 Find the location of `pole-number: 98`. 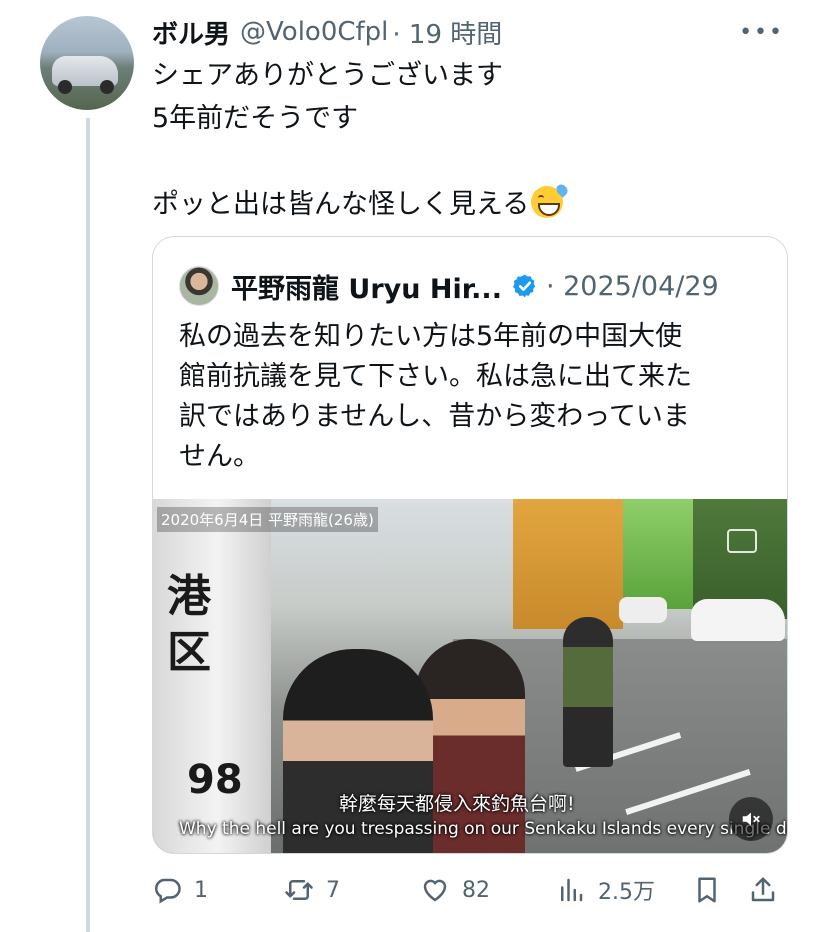

pole-number: 98 is located at coordinates (215, 780).